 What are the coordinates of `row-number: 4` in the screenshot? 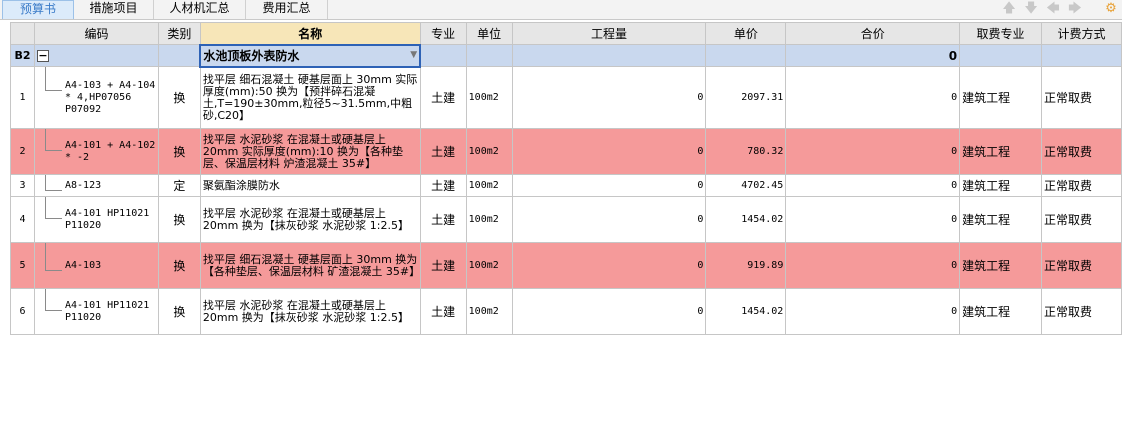 It's located at (22, 219).